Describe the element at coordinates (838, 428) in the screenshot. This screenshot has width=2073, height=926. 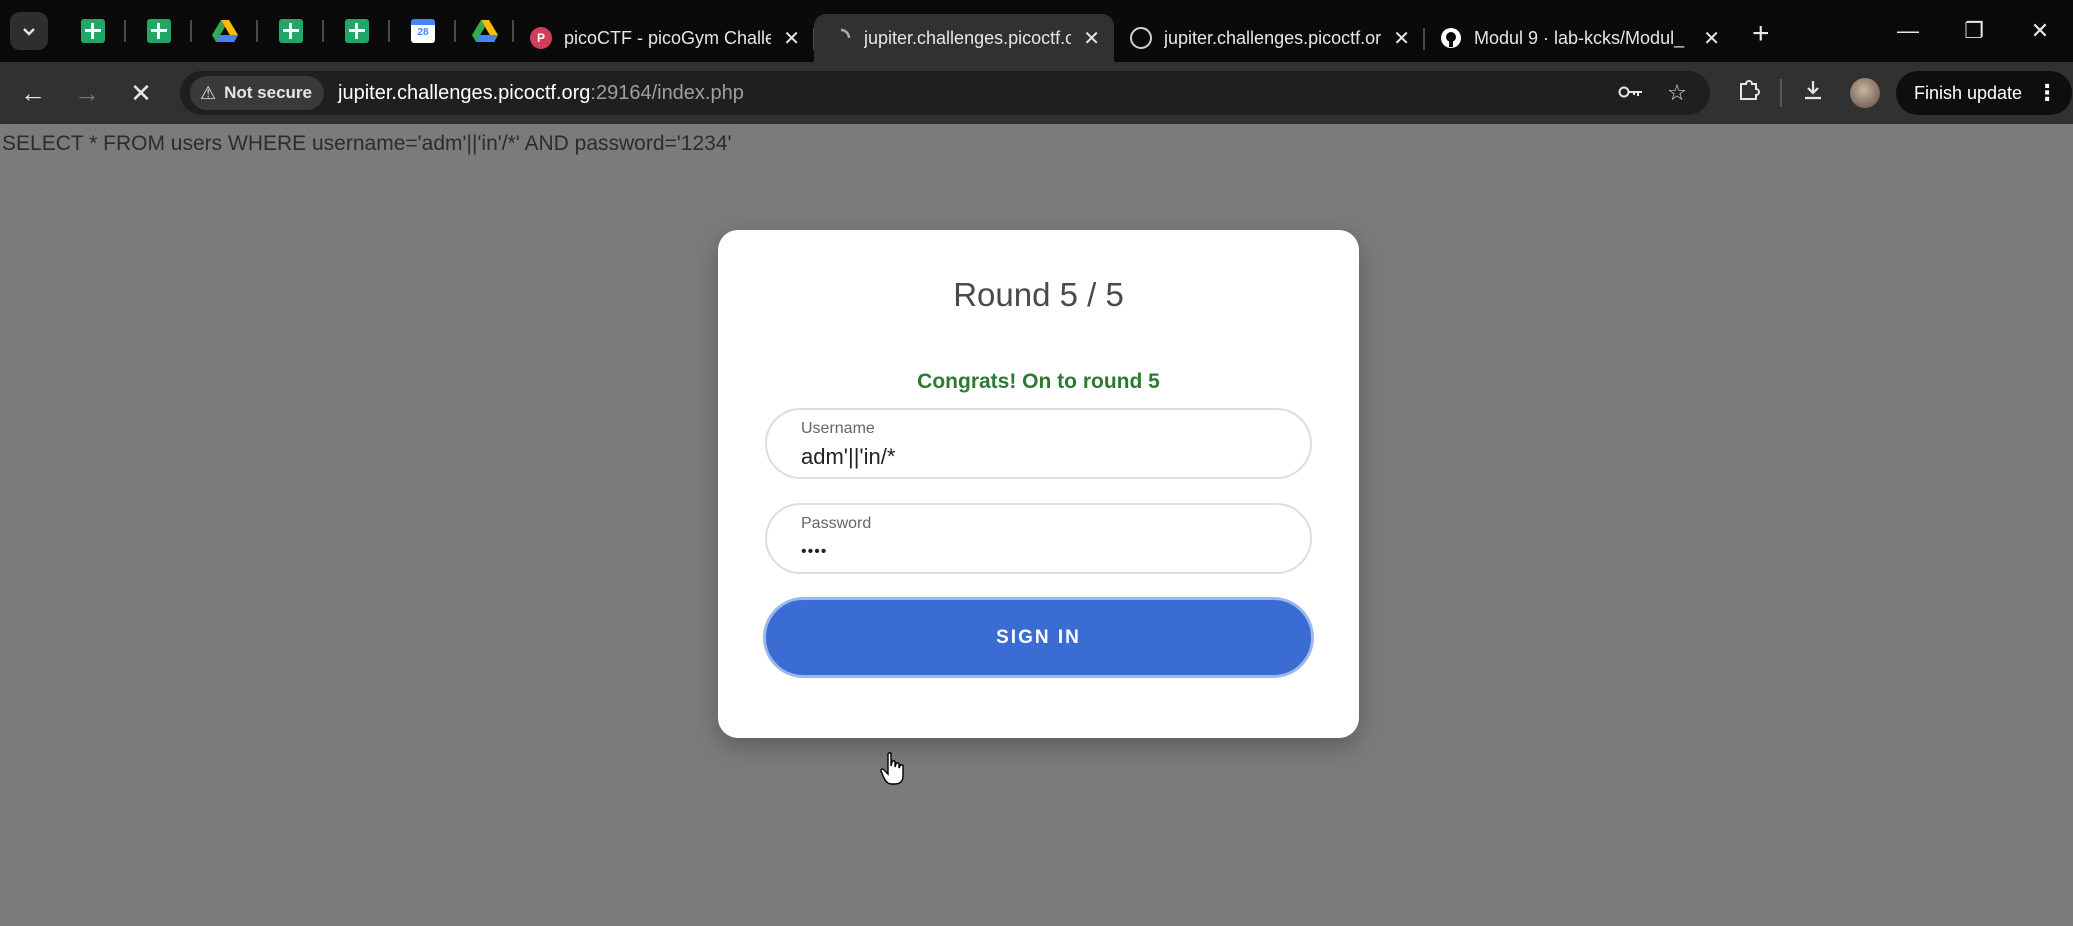
I see `username-label: Username` at that location.